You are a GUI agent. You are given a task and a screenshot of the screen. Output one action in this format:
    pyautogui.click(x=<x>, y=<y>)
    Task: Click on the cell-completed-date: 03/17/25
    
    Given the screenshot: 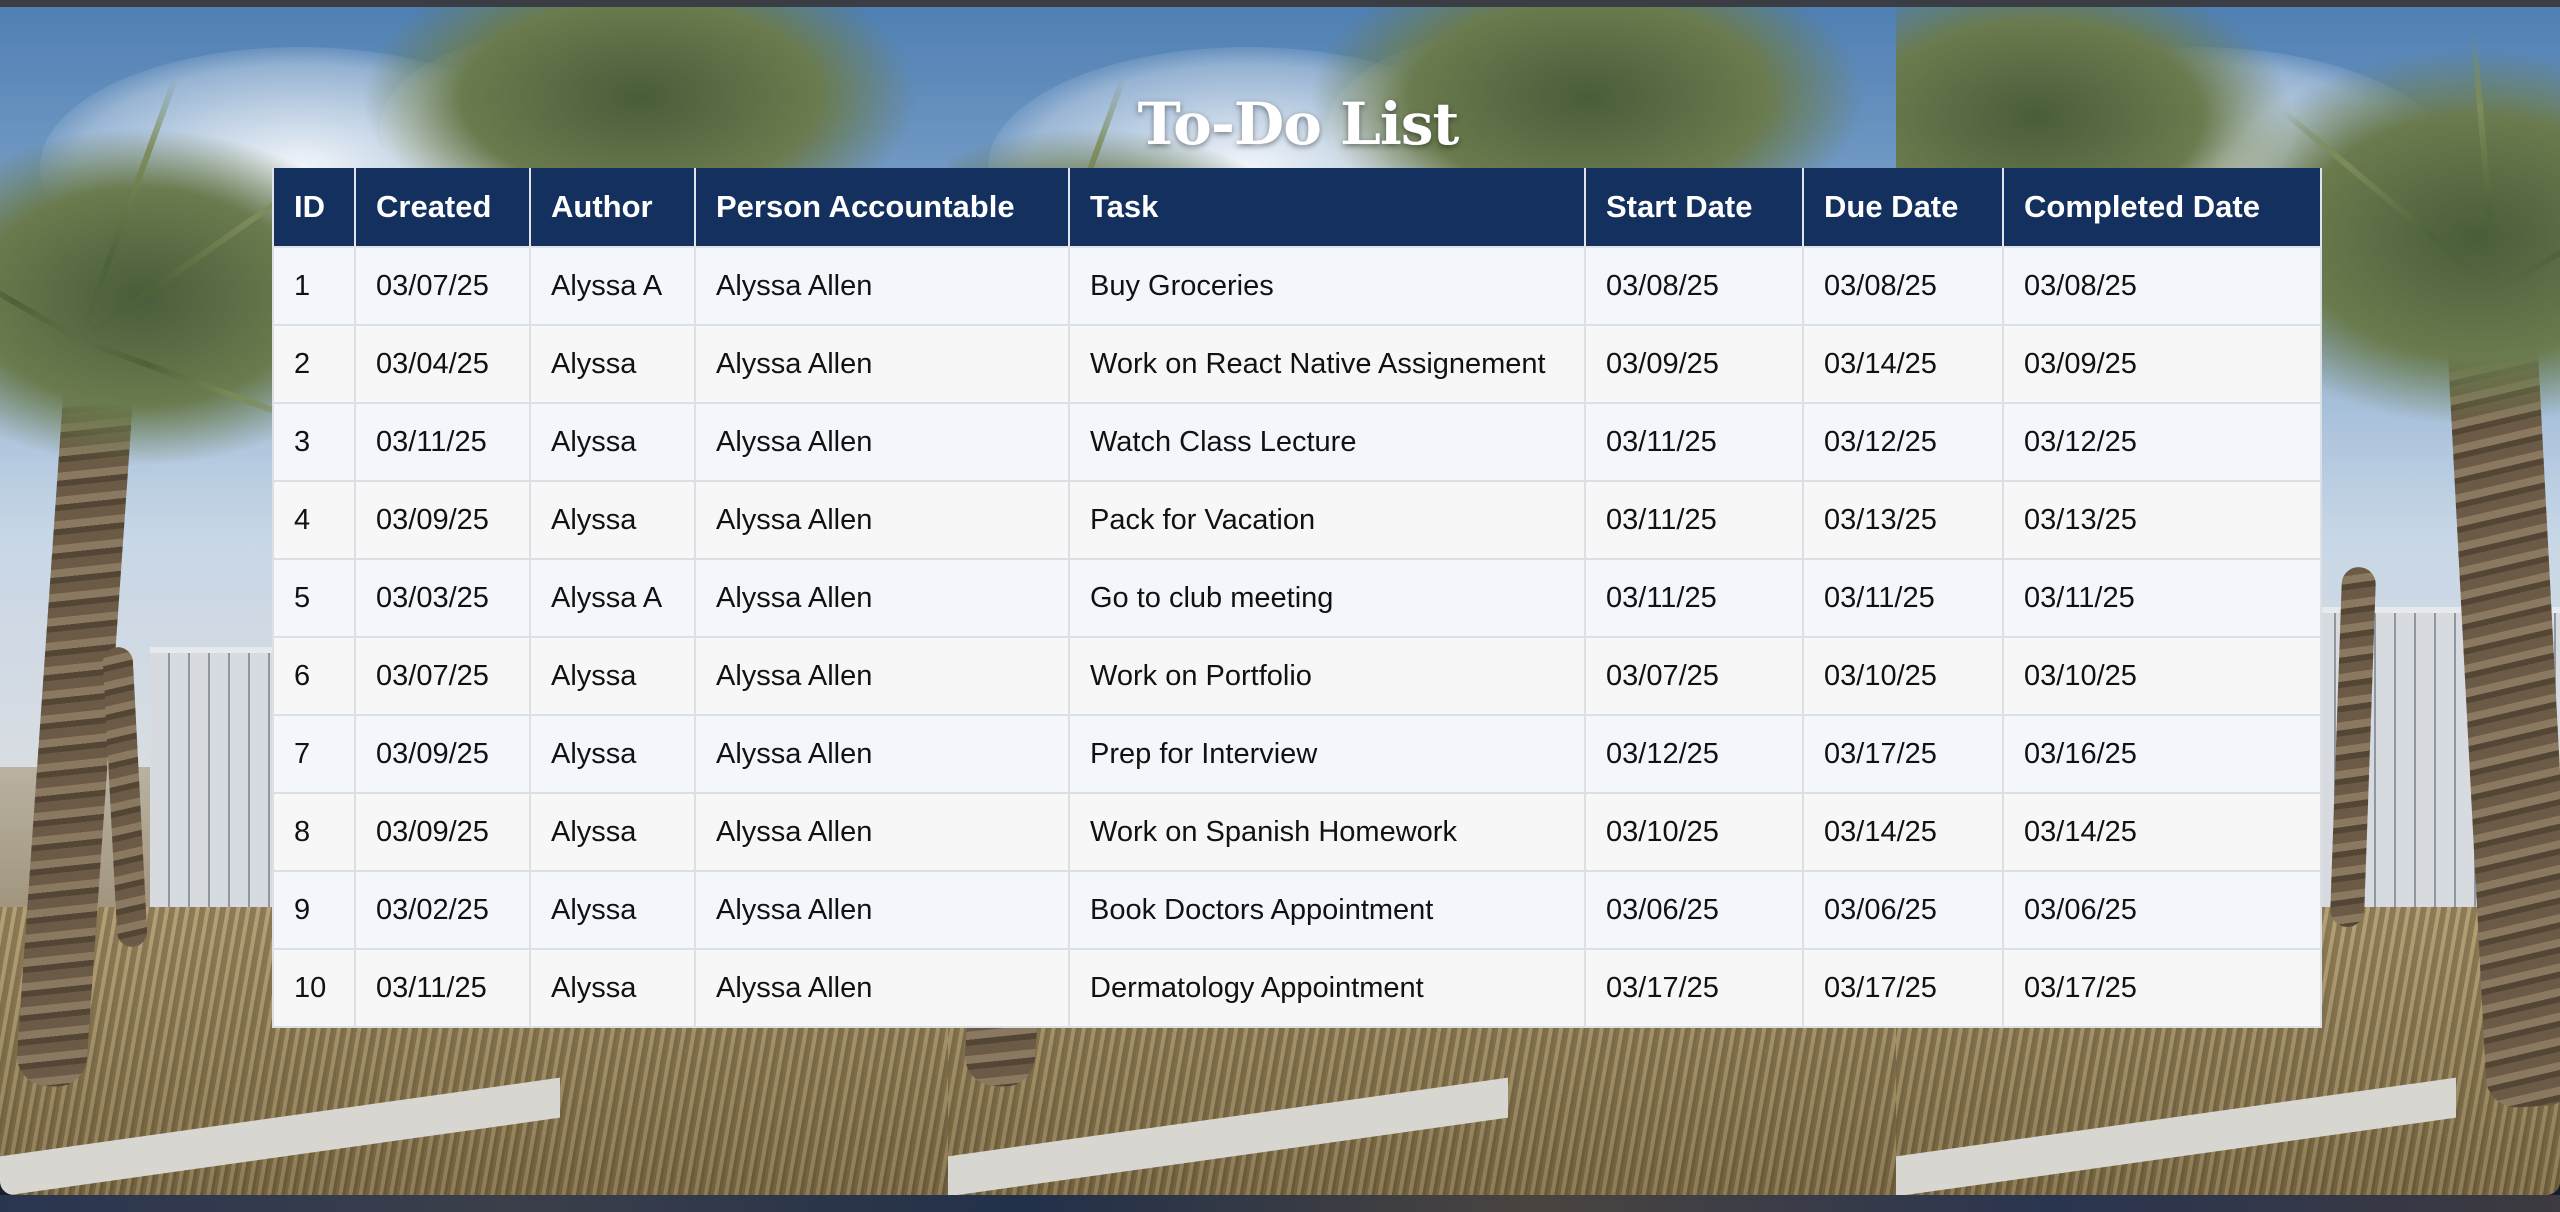 What is the action you would take?
    pyautogui.click(x=2162, y=988)
    